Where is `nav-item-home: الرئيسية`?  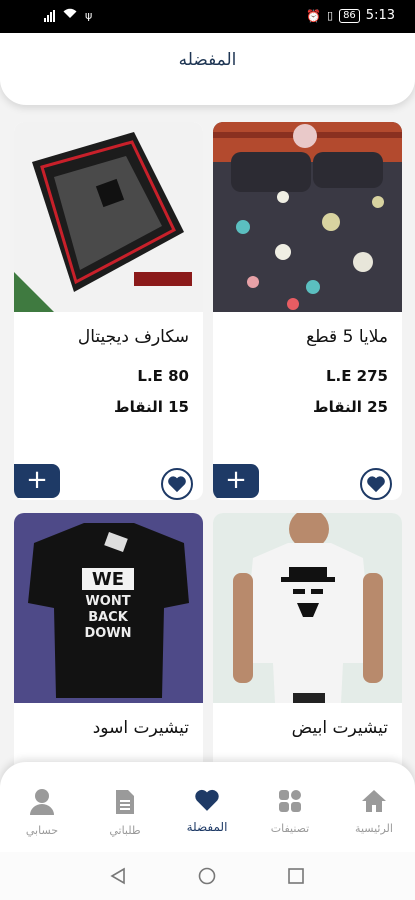
nav-item-home: الرئيسية is located at coordinates (374, 811).